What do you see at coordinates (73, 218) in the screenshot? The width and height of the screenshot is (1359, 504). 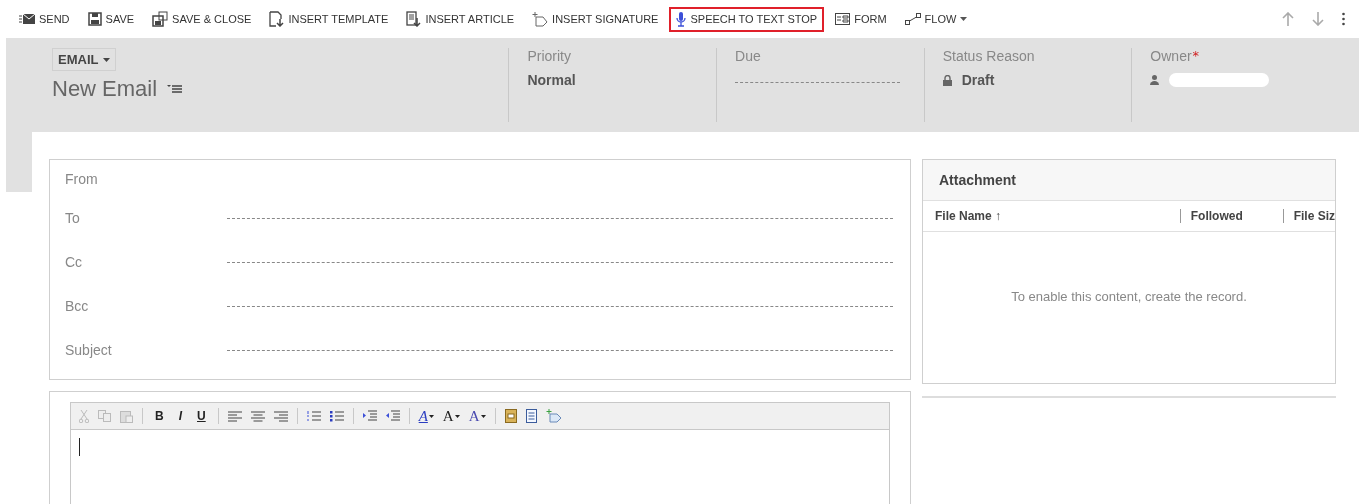 I see `field-label: To` at bounding box center [73, 218].